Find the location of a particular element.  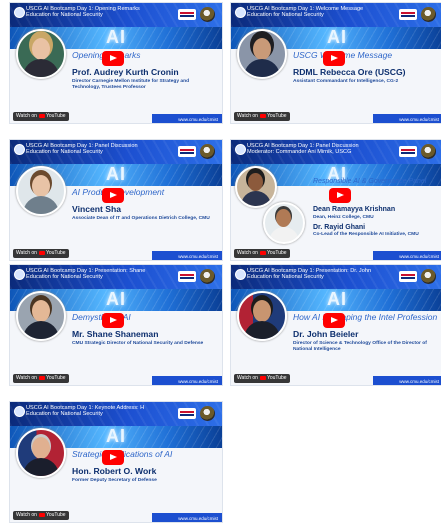

speaker-role: Former Deputy Secretary of Defense is located at coordinates (114, 480).